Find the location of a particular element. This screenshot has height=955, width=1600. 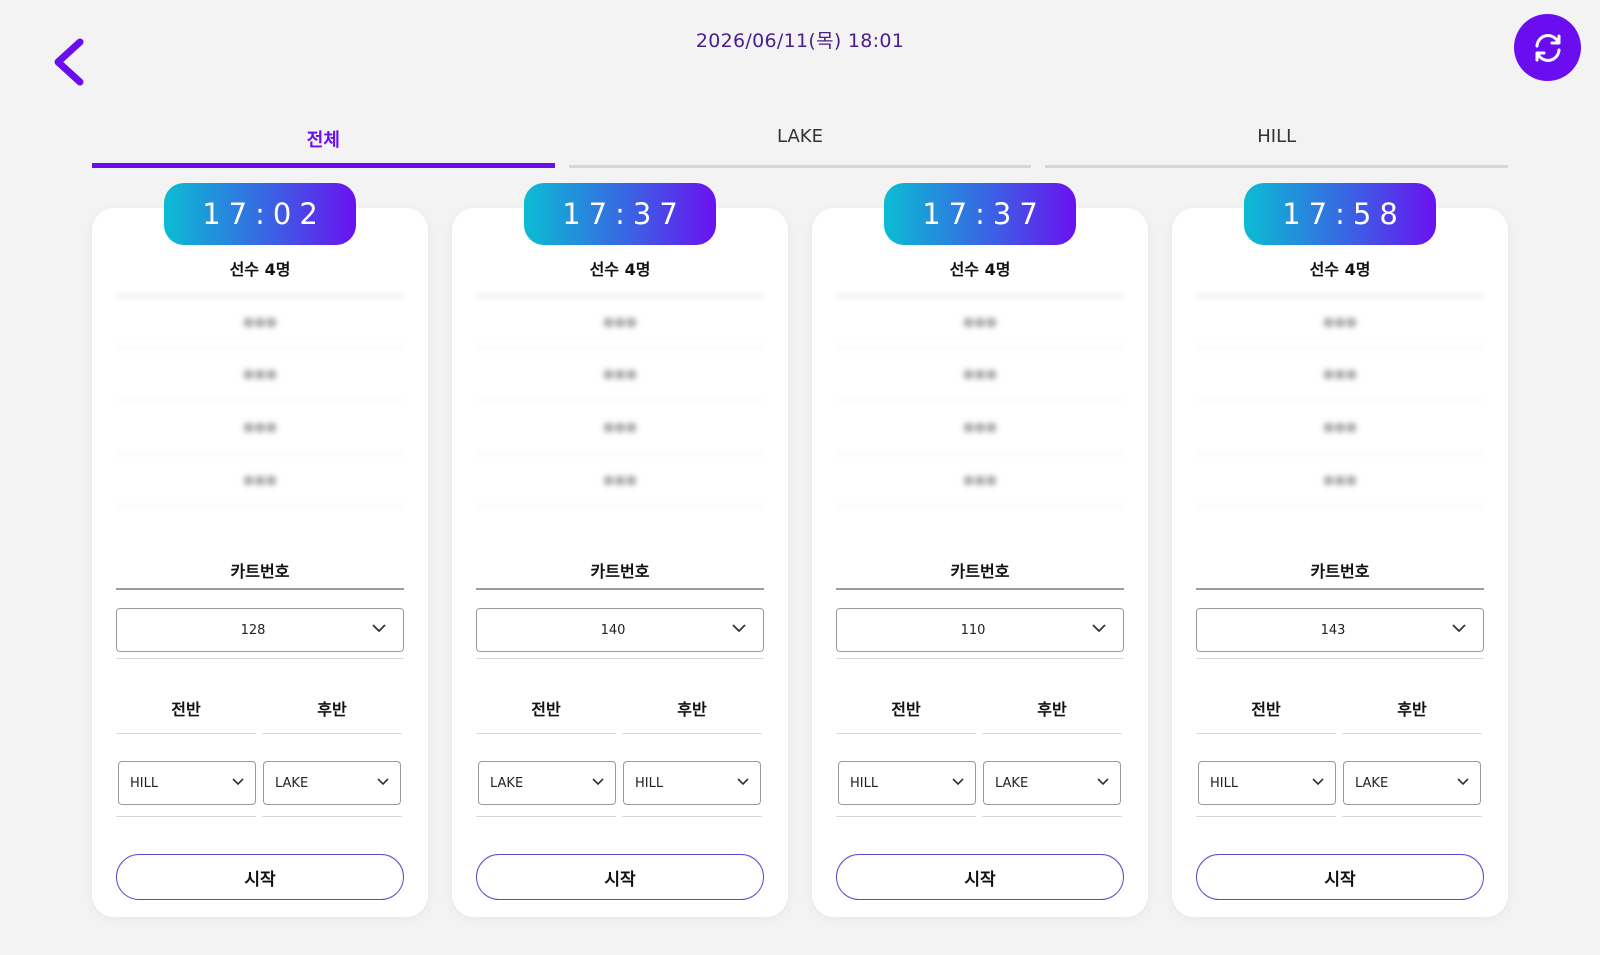

first-half-value: LAKE is located at coordinates (507, 783).